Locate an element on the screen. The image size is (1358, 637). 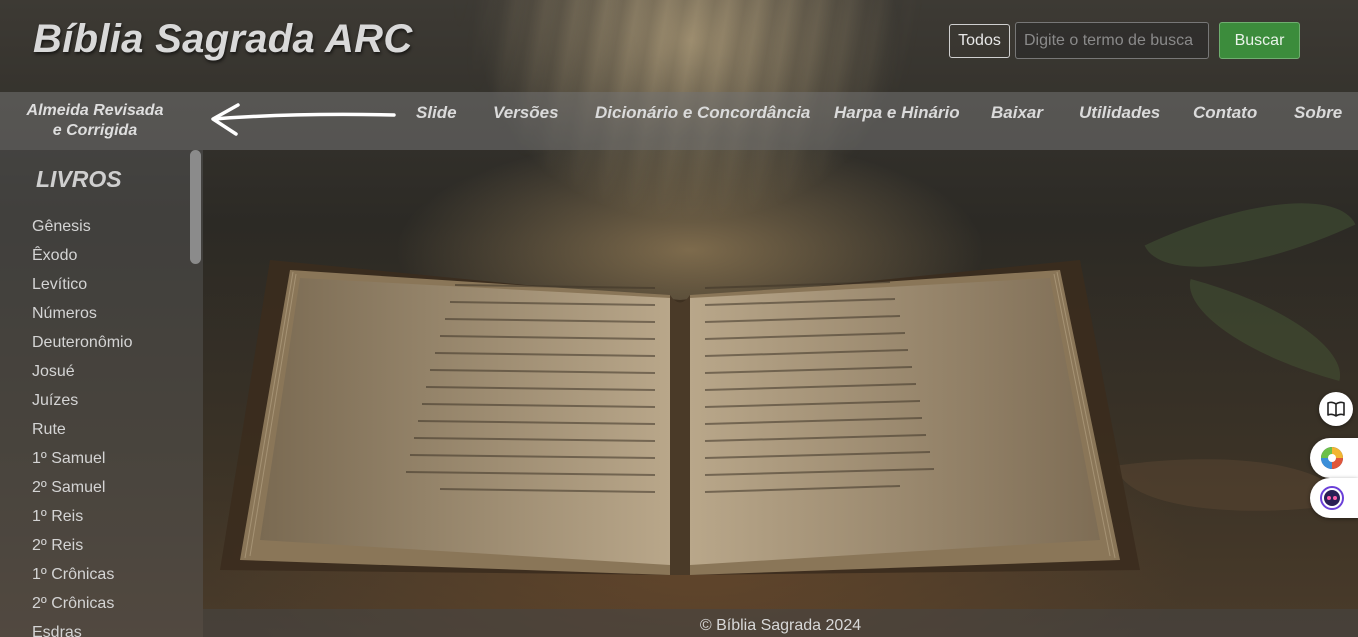
book-item: Levítico is located at coordinates (82, 290).